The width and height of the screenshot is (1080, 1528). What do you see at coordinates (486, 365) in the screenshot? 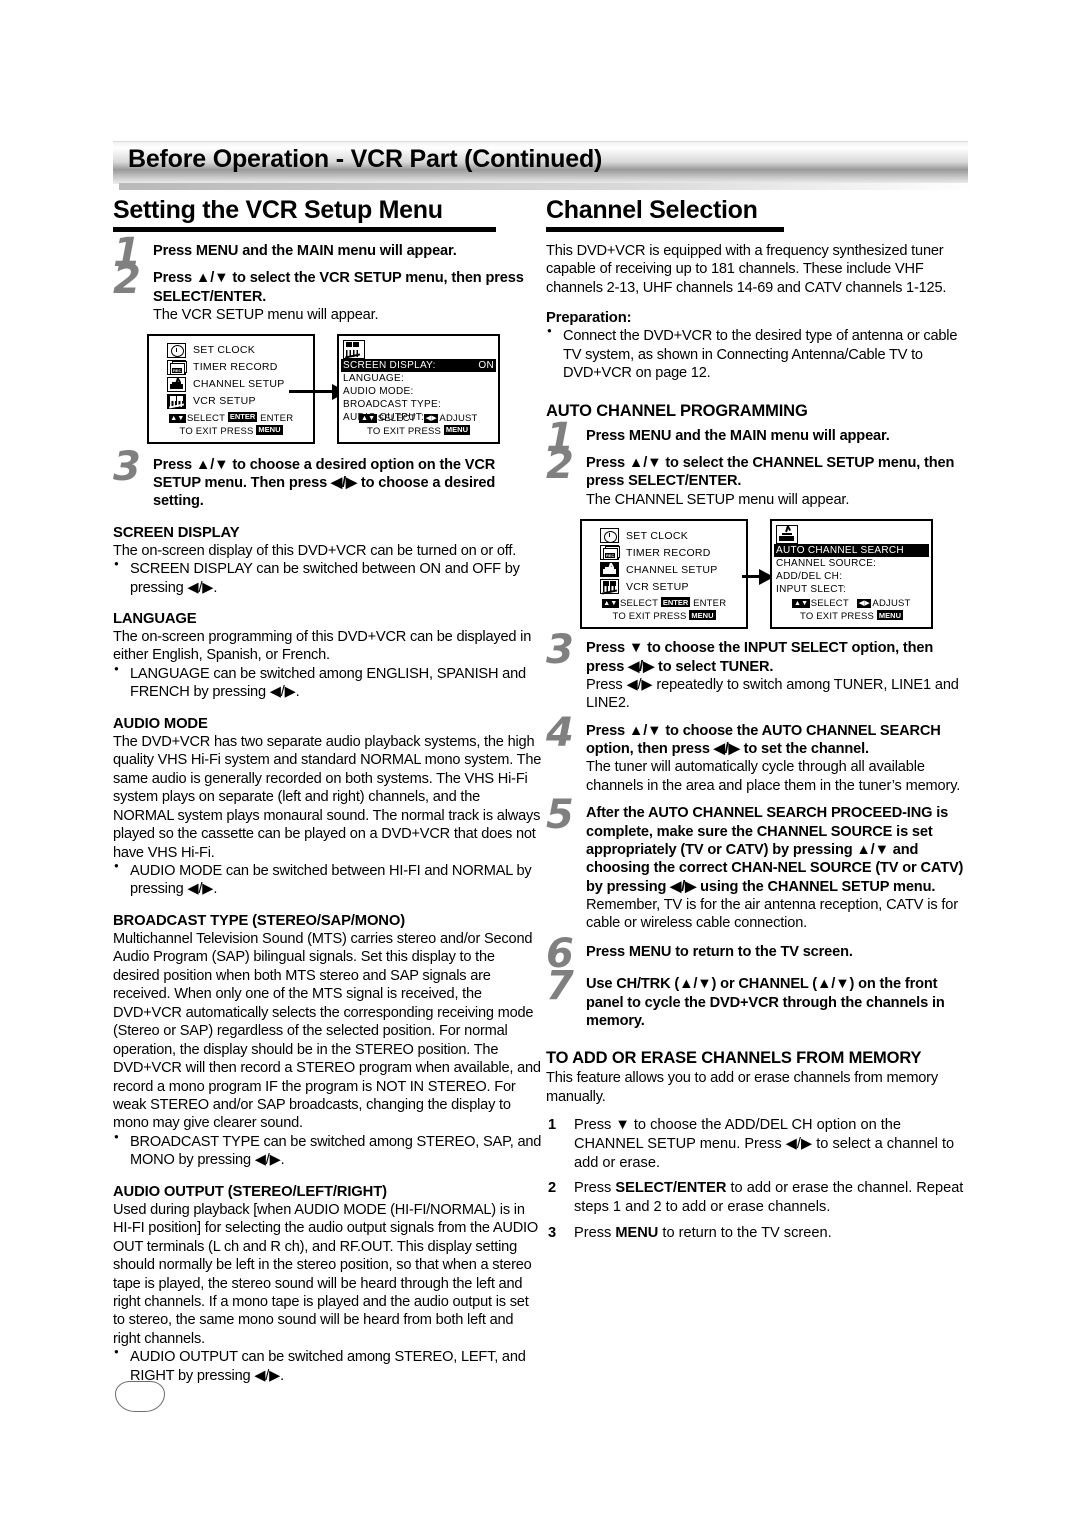
I see `osd-option-value: ON` at bounding box center [486, 365].